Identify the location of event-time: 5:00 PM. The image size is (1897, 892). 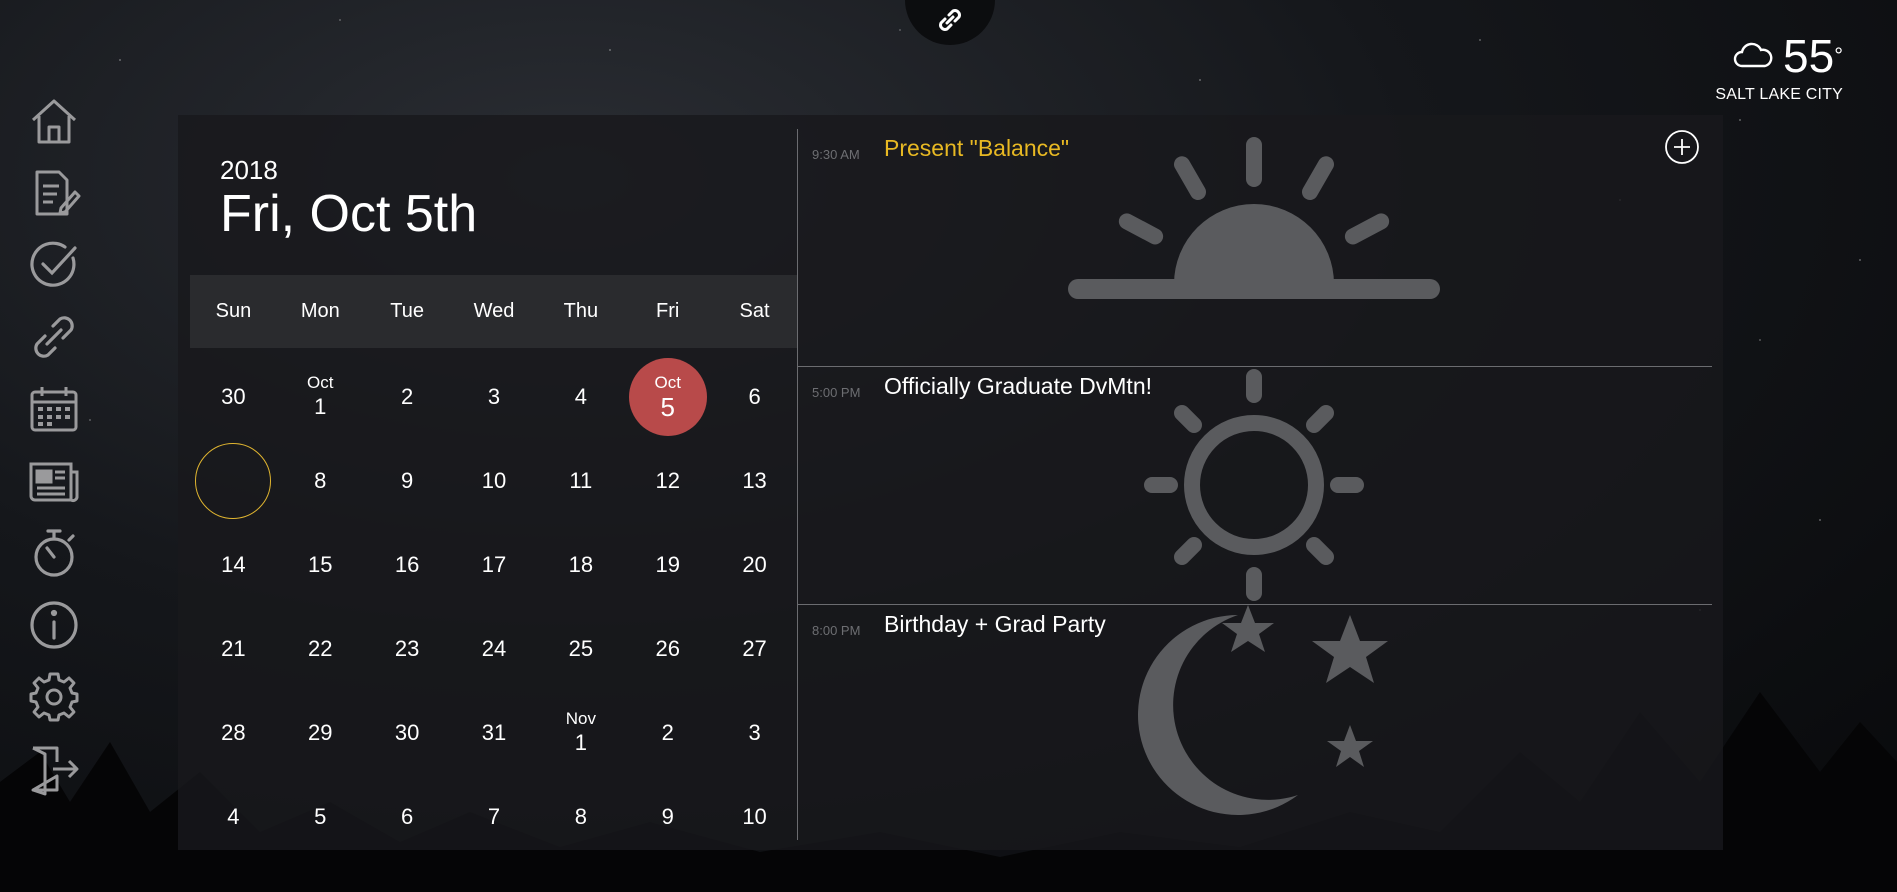
(836, 392).